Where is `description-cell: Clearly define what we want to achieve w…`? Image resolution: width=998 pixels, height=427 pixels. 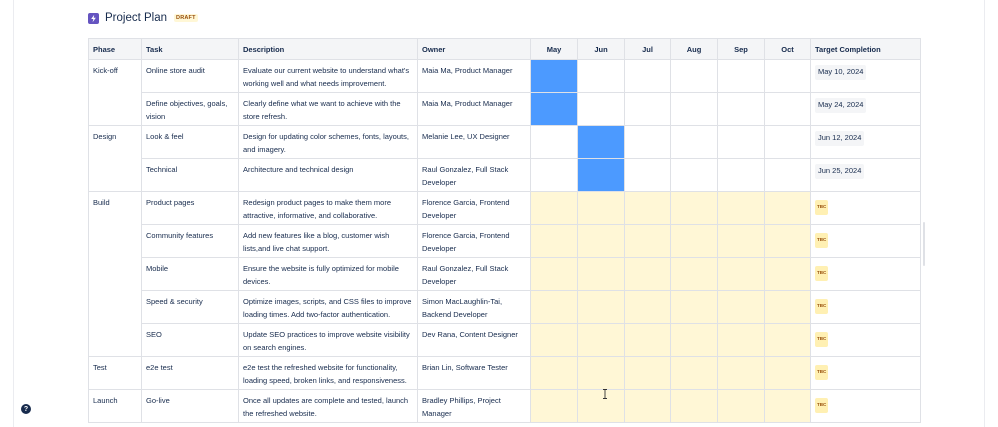 description-cell: Clearly define what we want to achieve w… is located at coordinates (328, 109).